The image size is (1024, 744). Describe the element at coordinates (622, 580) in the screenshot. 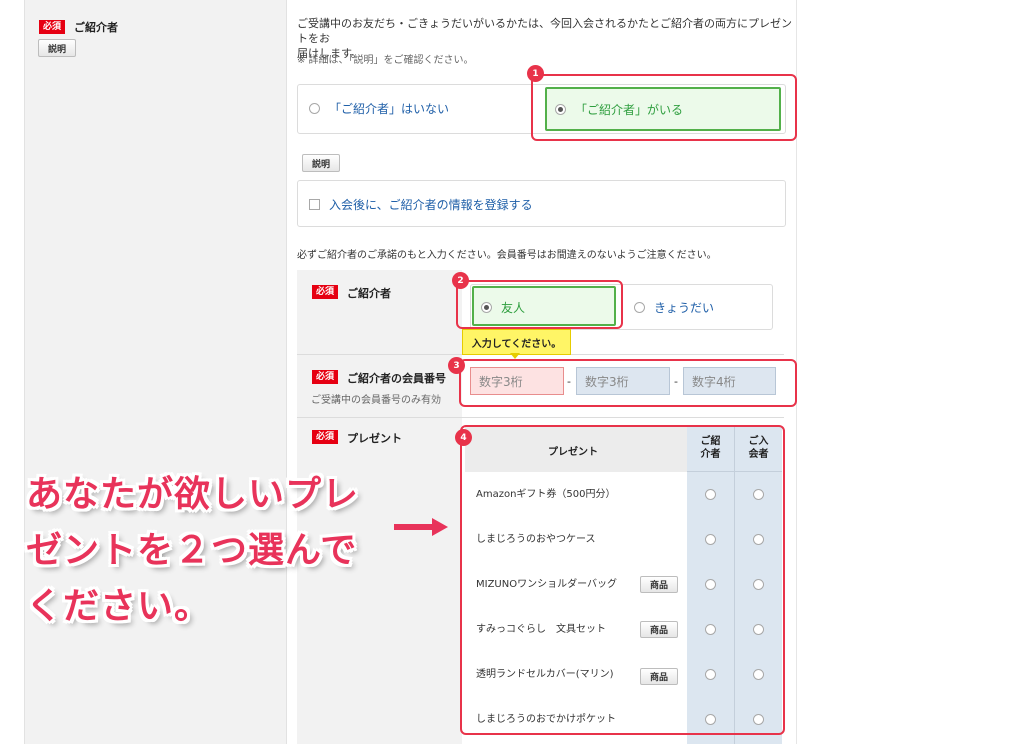

I see `callout-4-frame` at that location.